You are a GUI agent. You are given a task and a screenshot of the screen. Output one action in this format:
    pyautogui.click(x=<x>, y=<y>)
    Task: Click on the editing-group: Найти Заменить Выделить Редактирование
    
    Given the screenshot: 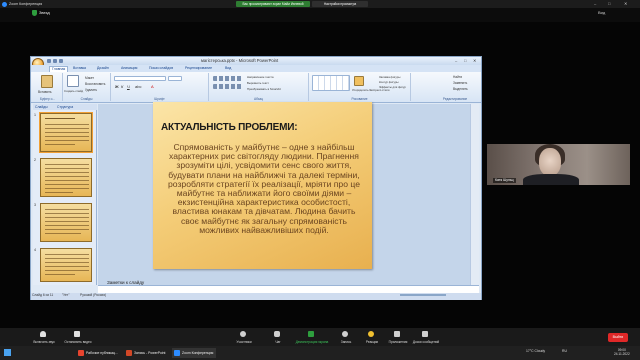 What is the action you would take?
    pyautogui.click(x=445, y=87)
    